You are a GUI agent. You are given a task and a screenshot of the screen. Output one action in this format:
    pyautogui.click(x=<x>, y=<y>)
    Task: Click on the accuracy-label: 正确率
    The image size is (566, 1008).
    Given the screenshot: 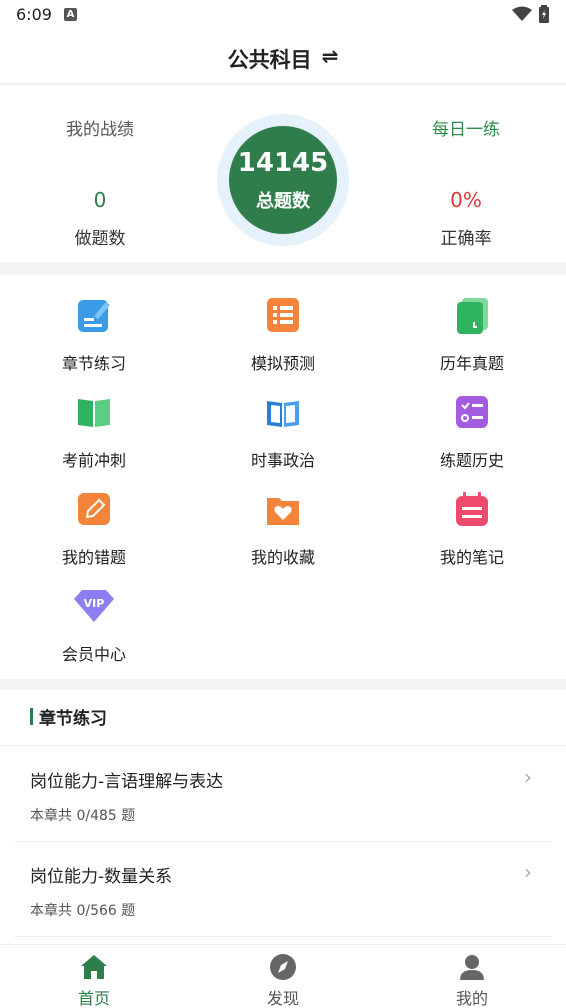 What is the action you would take?
    pyautogui.click(x=466, y=239)
    